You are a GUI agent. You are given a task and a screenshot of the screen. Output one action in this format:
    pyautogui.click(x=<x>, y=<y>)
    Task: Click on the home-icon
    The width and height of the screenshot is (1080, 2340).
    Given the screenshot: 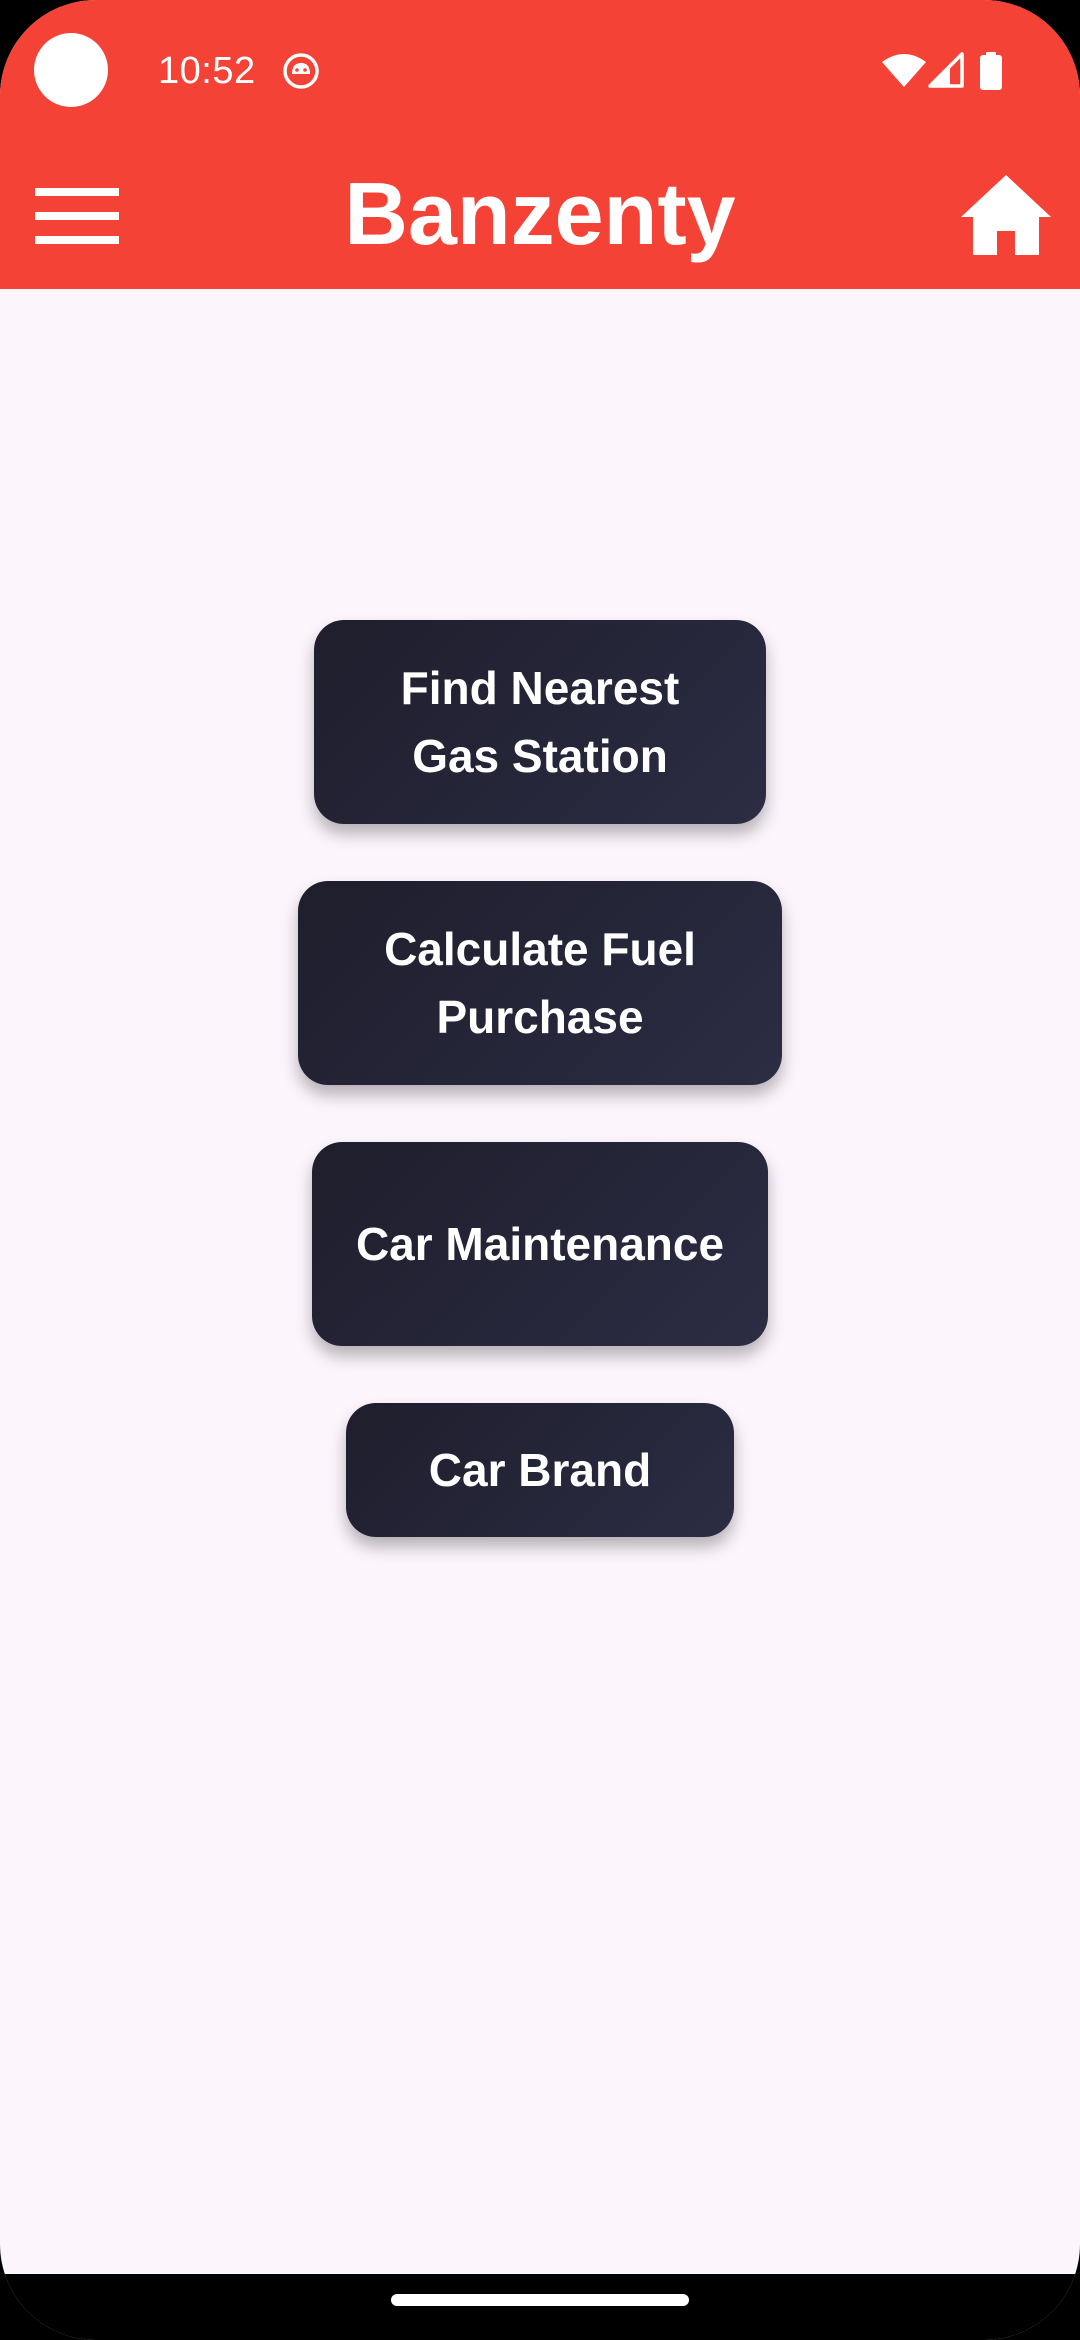 What is the action you would take?
    pyautogui.click(x=1006, y=215)
    